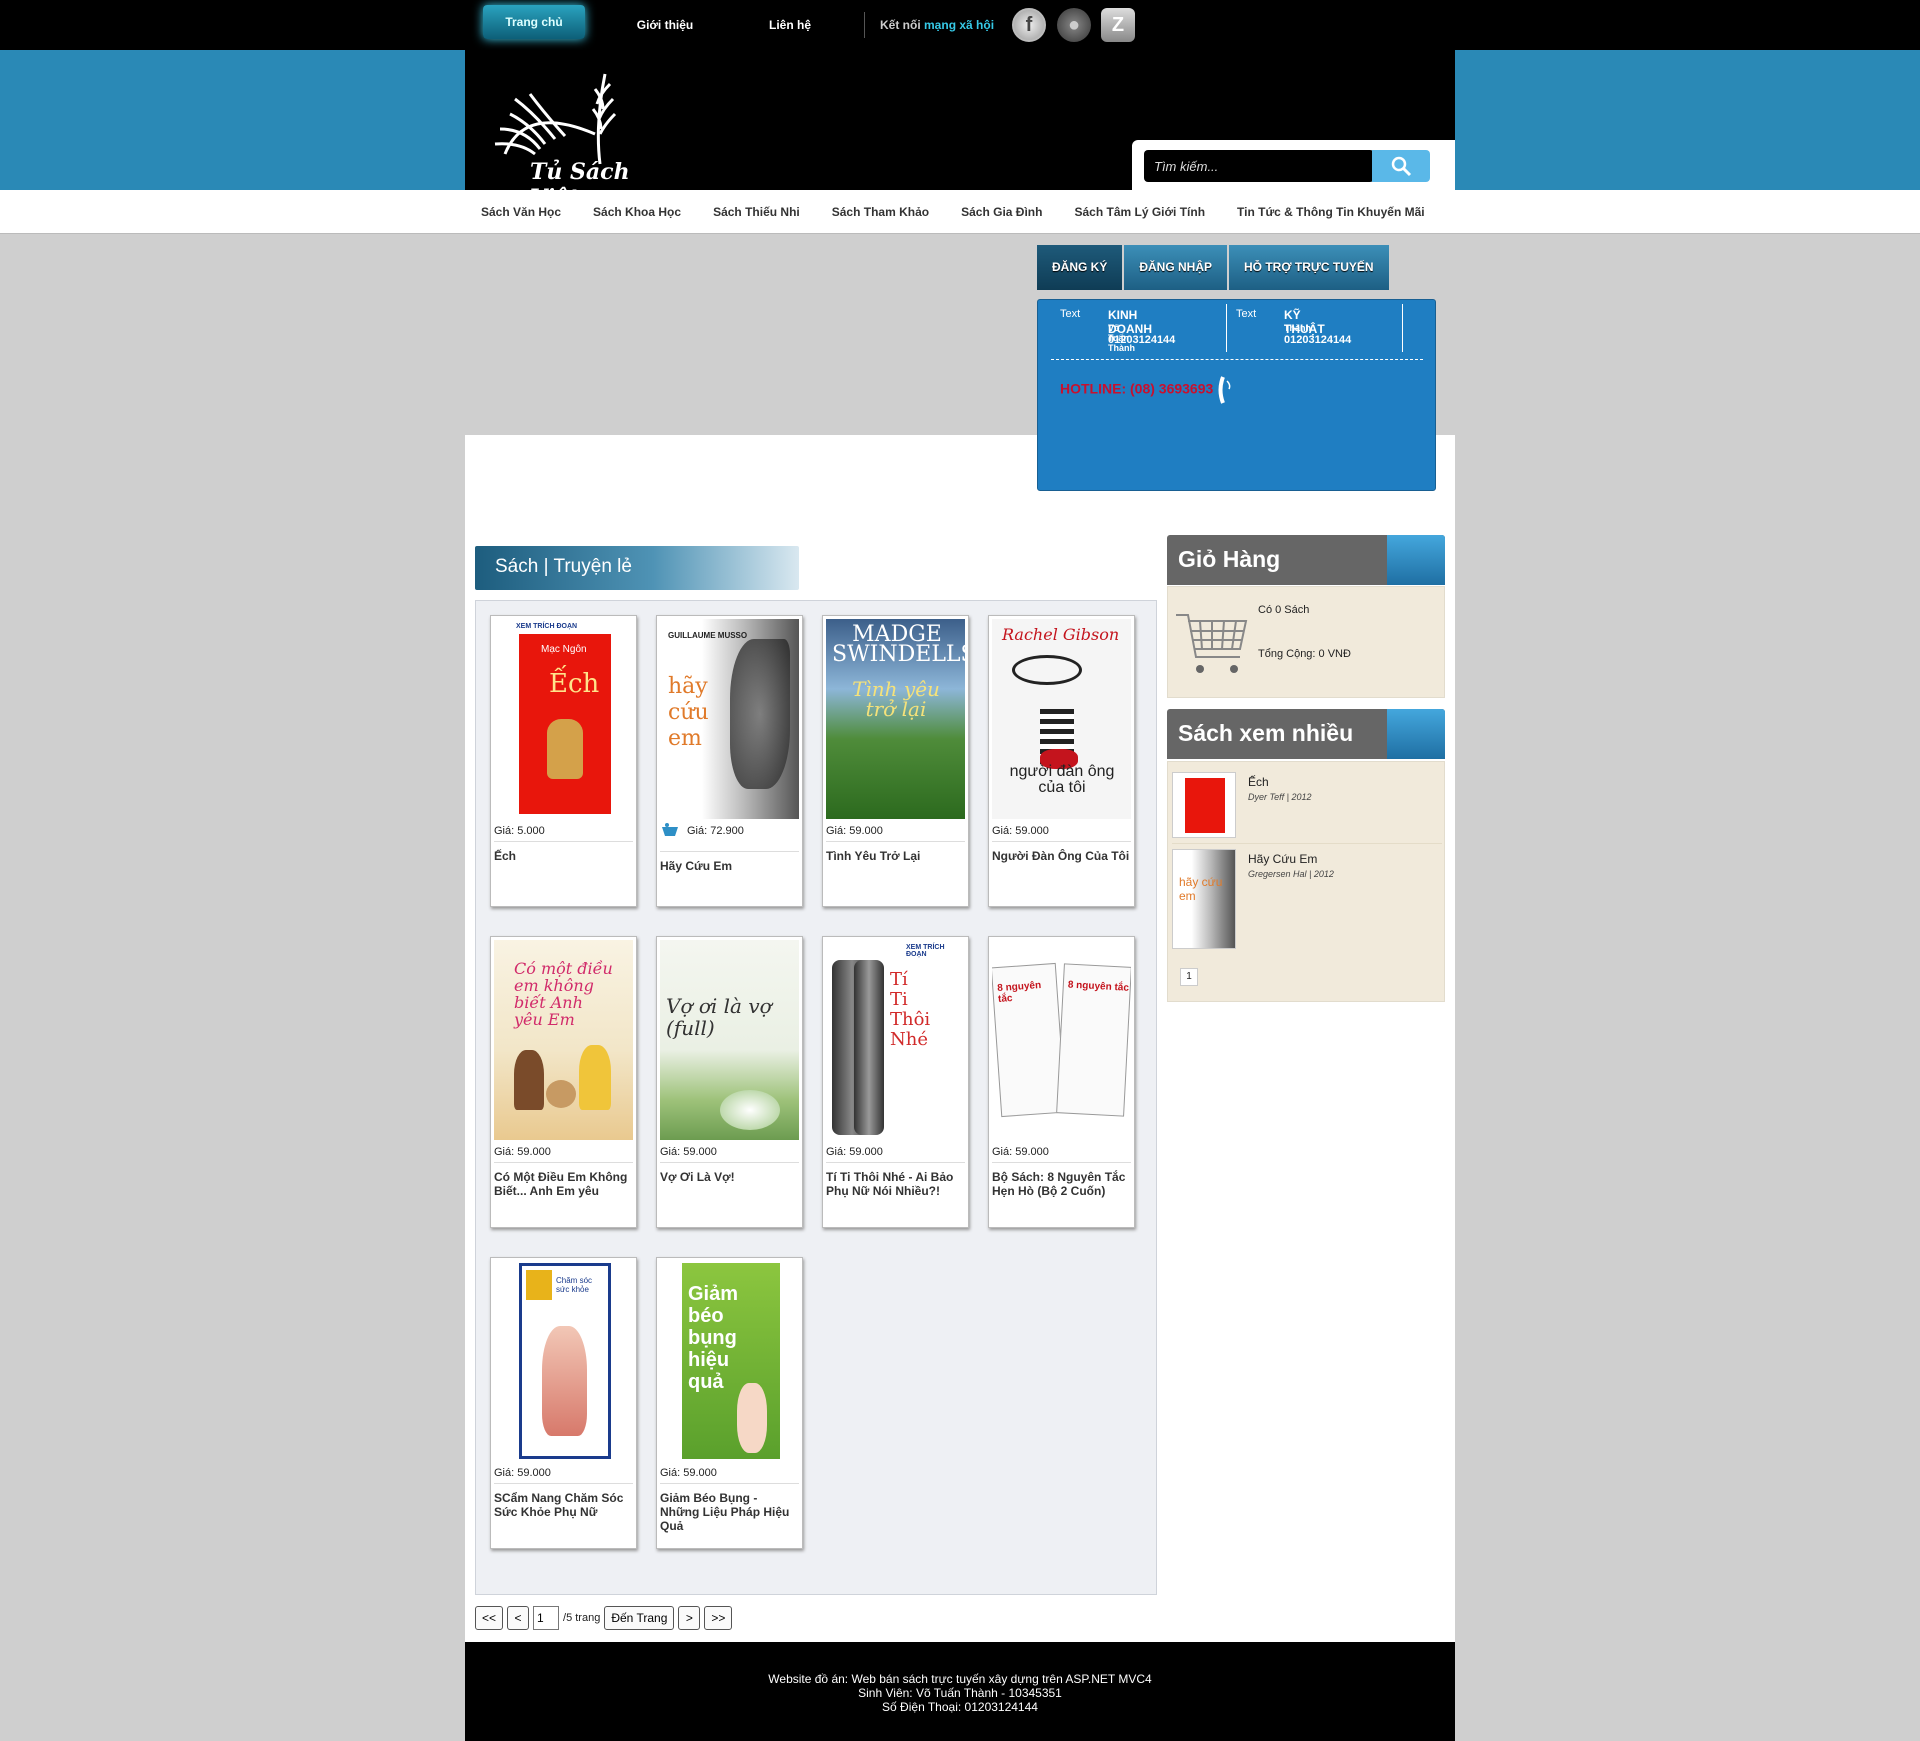  I want to click on section-header: Sách | Truyện lẻ, so click(637, 568).